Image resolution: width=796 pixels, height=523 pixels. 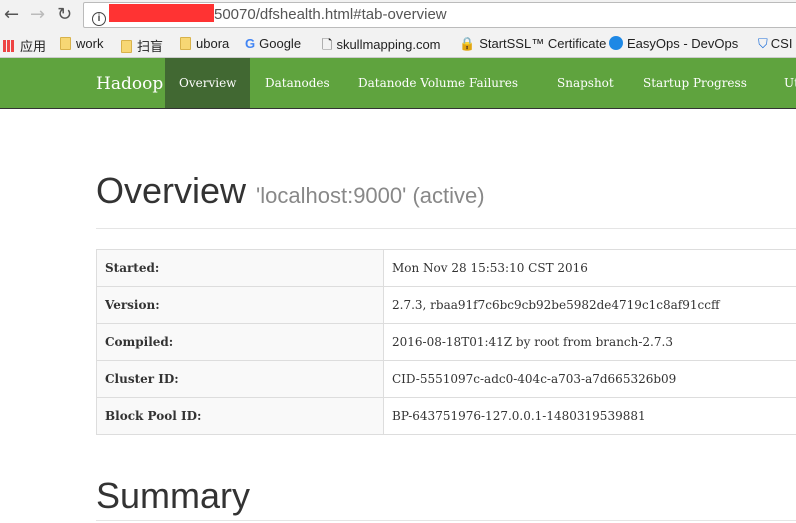 I want to click on bookmark-ubora: ubora, so click(x=204, y=43).